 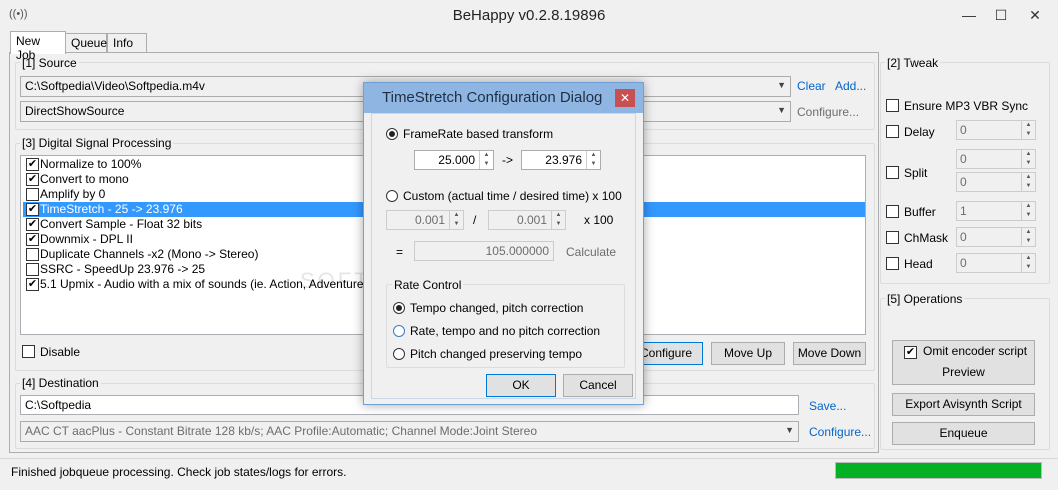 What do you see at coordinates (121, 224) in the screenshot?
I see `list-item-label: Convert Sample - Float 32 bits` at bounding box center [121, 224].